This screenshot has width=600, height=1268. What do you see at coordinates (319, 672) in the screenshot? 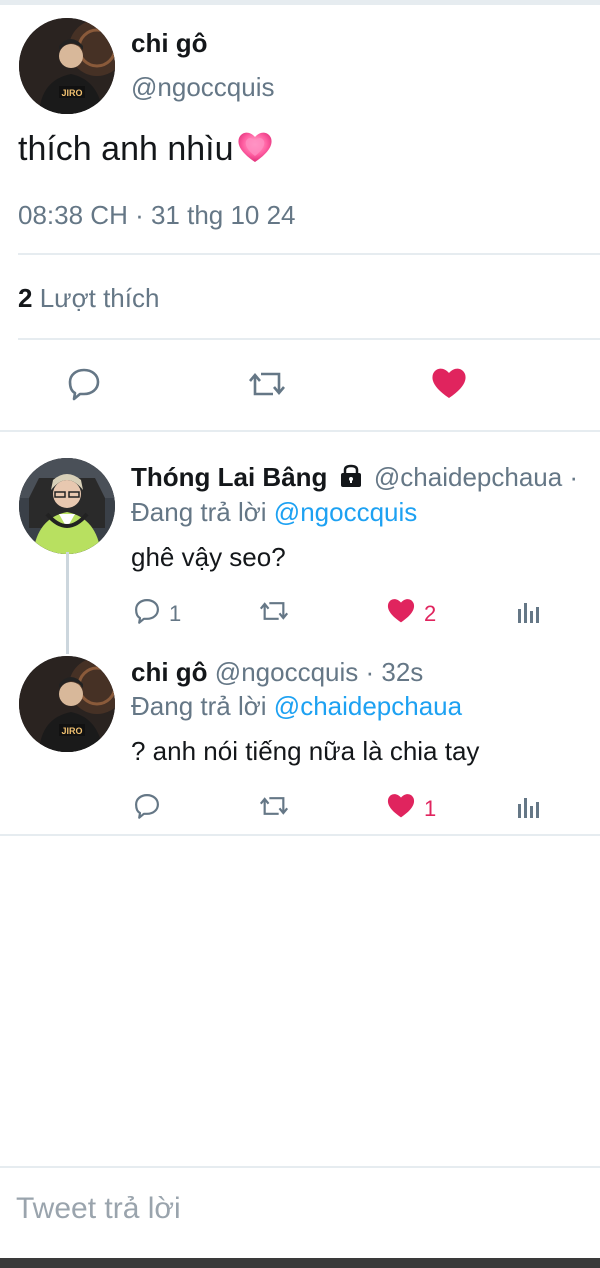
I see `reply-author-handle: @ngoccquis · 32s` at bounding box center [319, 672].